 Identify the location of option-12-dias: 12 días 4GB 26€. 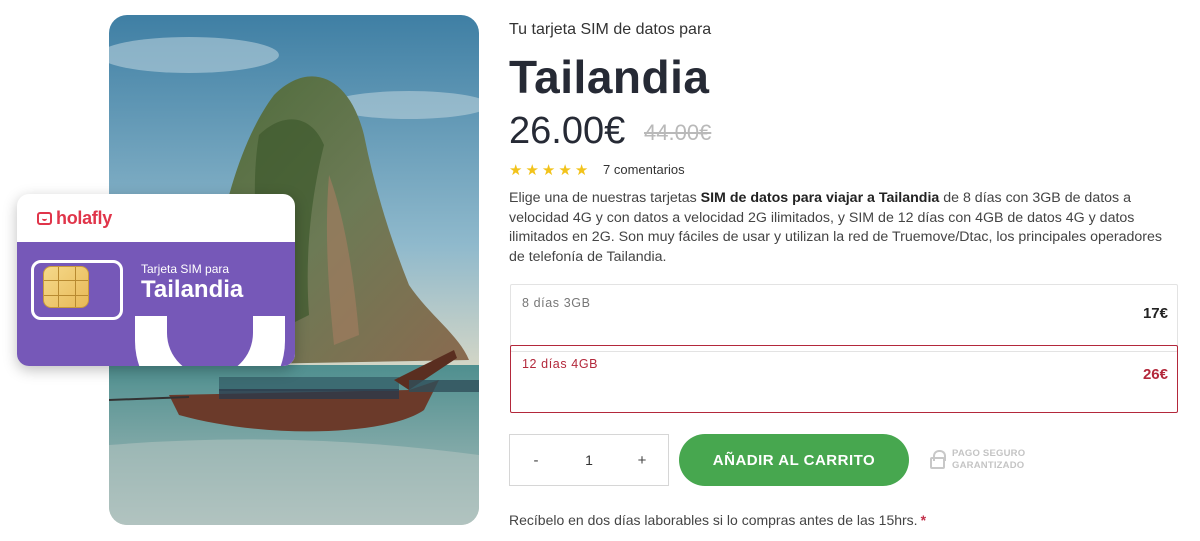
(844, 379).